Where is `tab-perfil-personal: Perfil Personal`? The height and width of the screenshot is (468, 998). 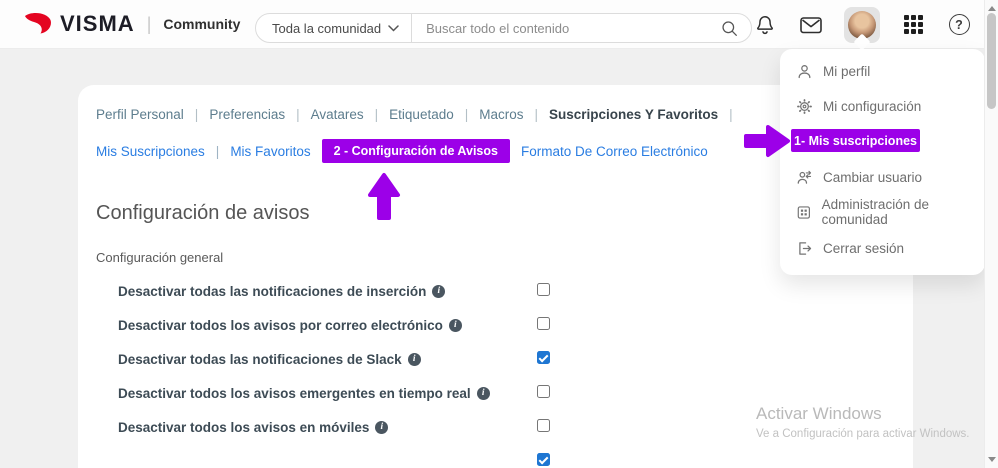 tab-perfil-personal: Perfil Personal is located at coordinates (140, 114).